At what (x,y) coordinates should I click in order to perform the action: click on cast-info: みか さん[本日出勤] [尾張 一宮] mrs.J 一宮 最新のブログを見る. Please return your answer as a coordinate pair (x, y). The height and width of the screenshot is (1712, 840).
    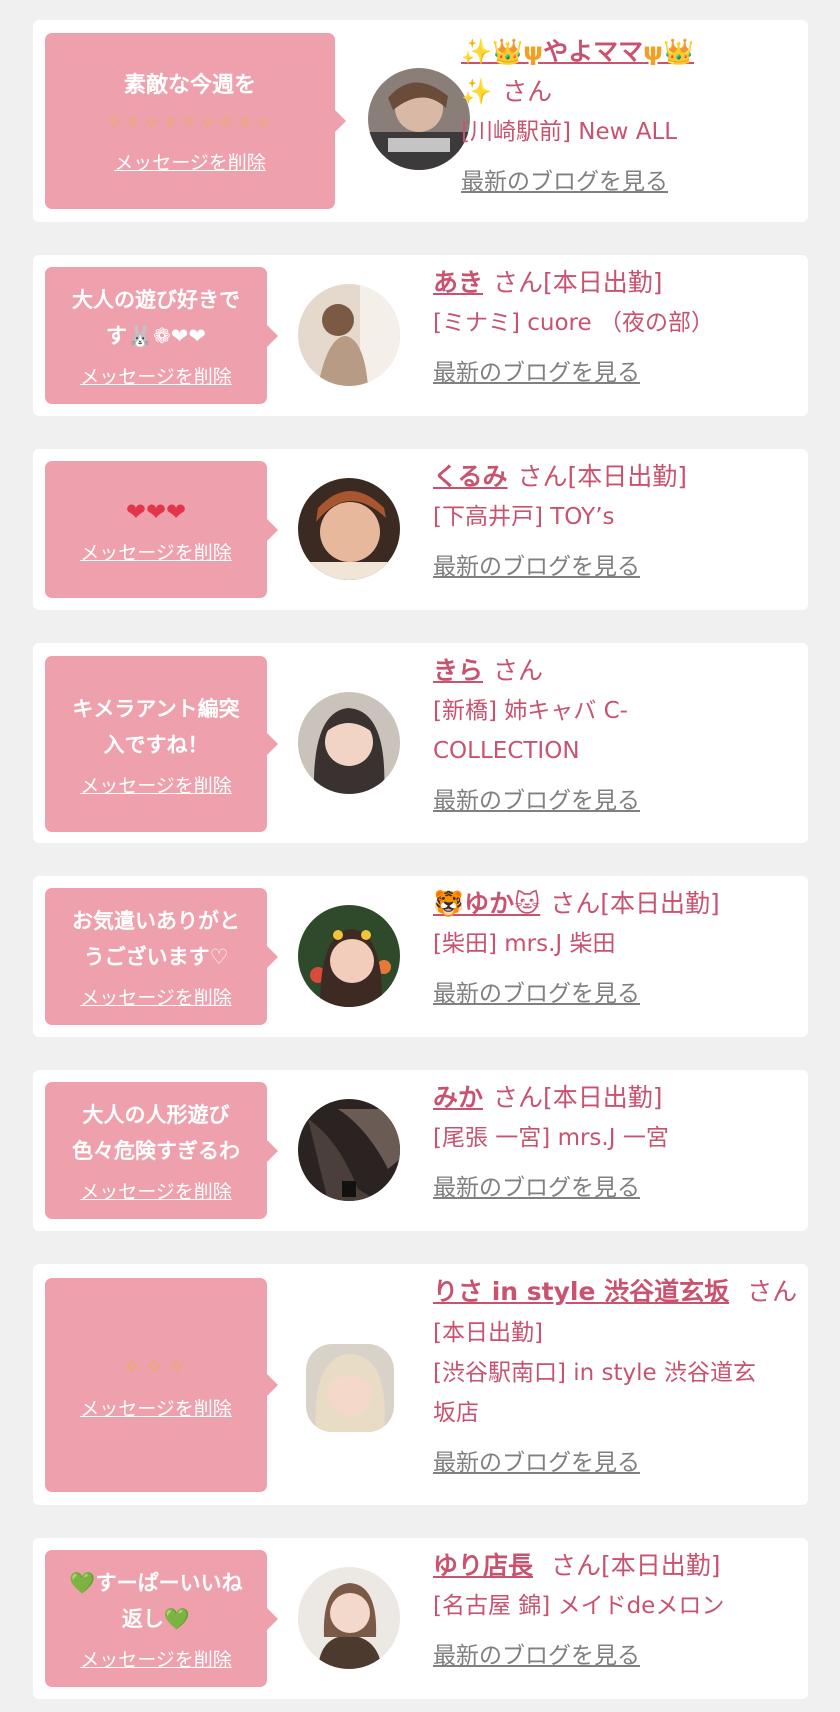
    Looking at the image, I should click on (618, 1140).